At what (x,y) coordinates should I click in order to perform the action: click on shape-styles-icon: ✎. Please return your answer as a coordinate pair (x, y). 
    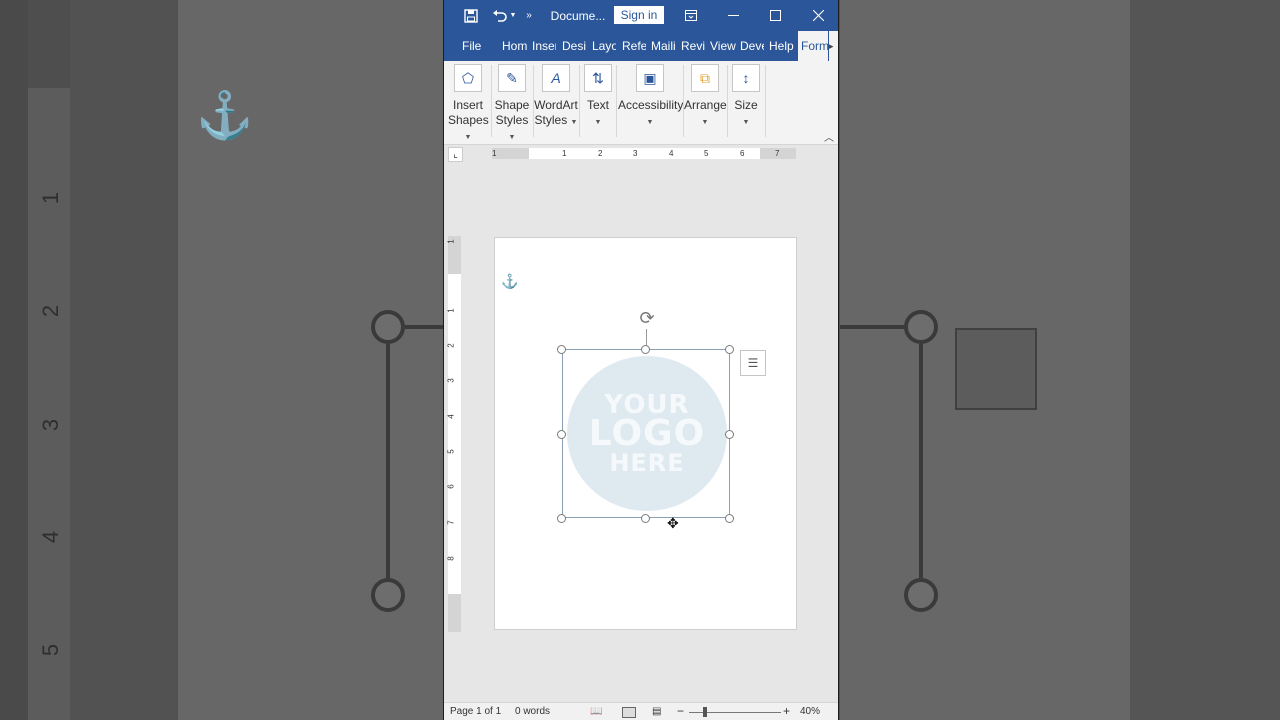
    Looking at the image, I should click on (512, 78).